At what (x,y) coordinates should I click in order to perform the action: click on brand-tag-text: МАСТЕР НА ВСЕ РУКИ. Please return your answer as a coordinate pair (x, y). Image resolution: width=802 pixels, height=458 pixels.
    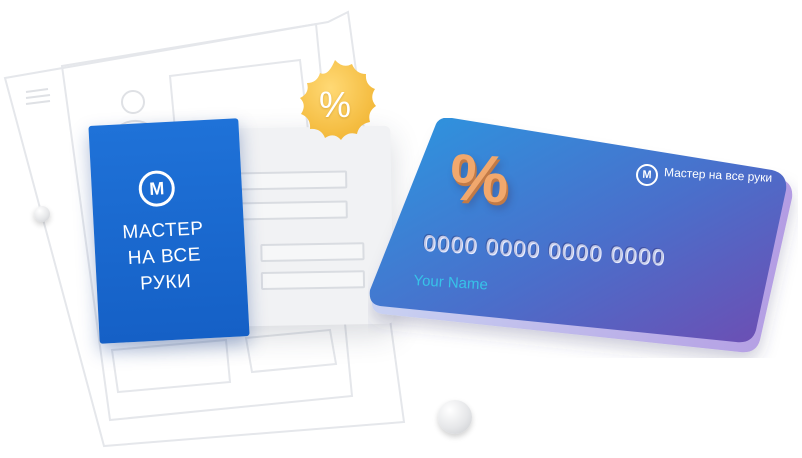
    Looking at the image, I should click on (164, 257).